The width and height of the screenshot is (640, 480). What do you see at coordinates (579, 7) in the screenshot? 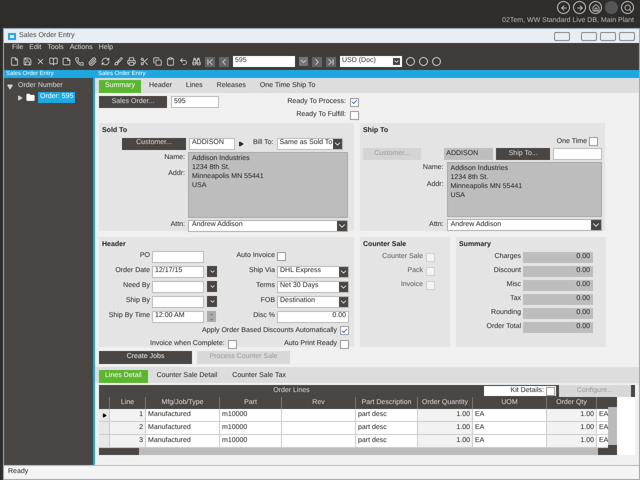
I see `forward-icon` at bounding box center [579, 7].